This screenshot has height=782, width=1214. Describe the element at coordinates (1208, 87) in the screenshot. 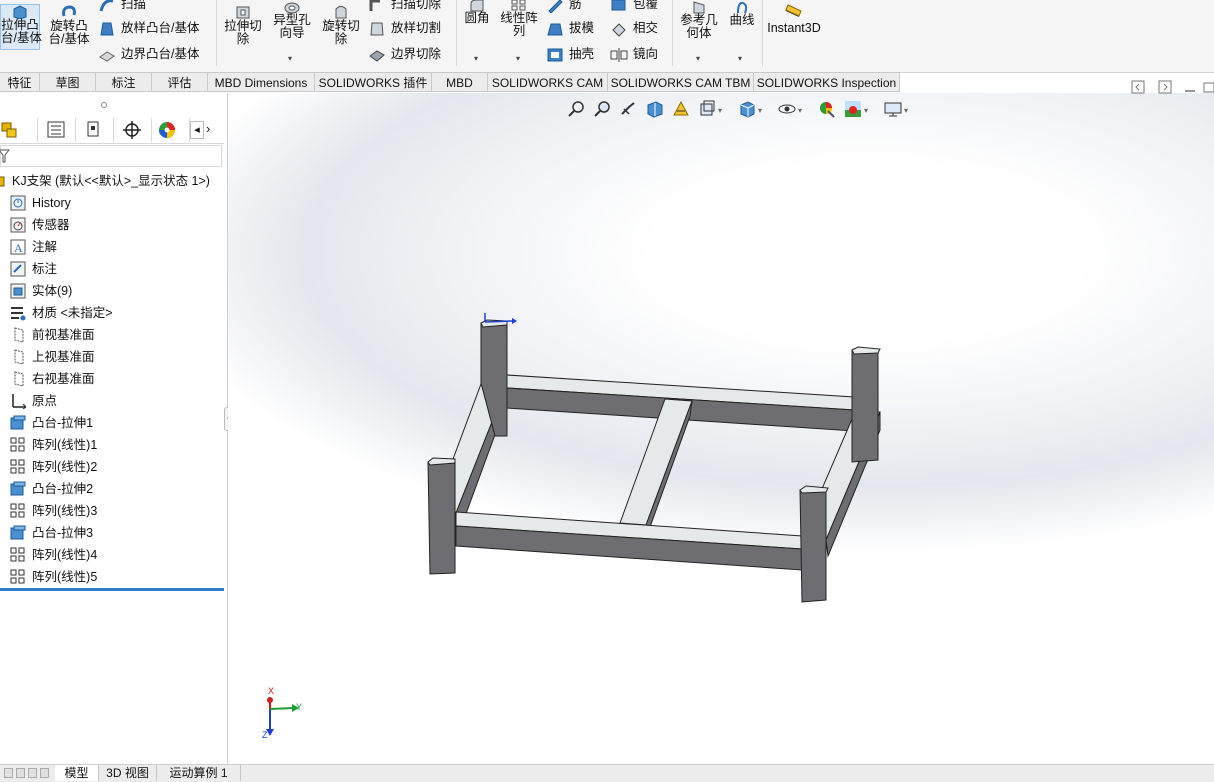

I see `restore-icon` at that location.